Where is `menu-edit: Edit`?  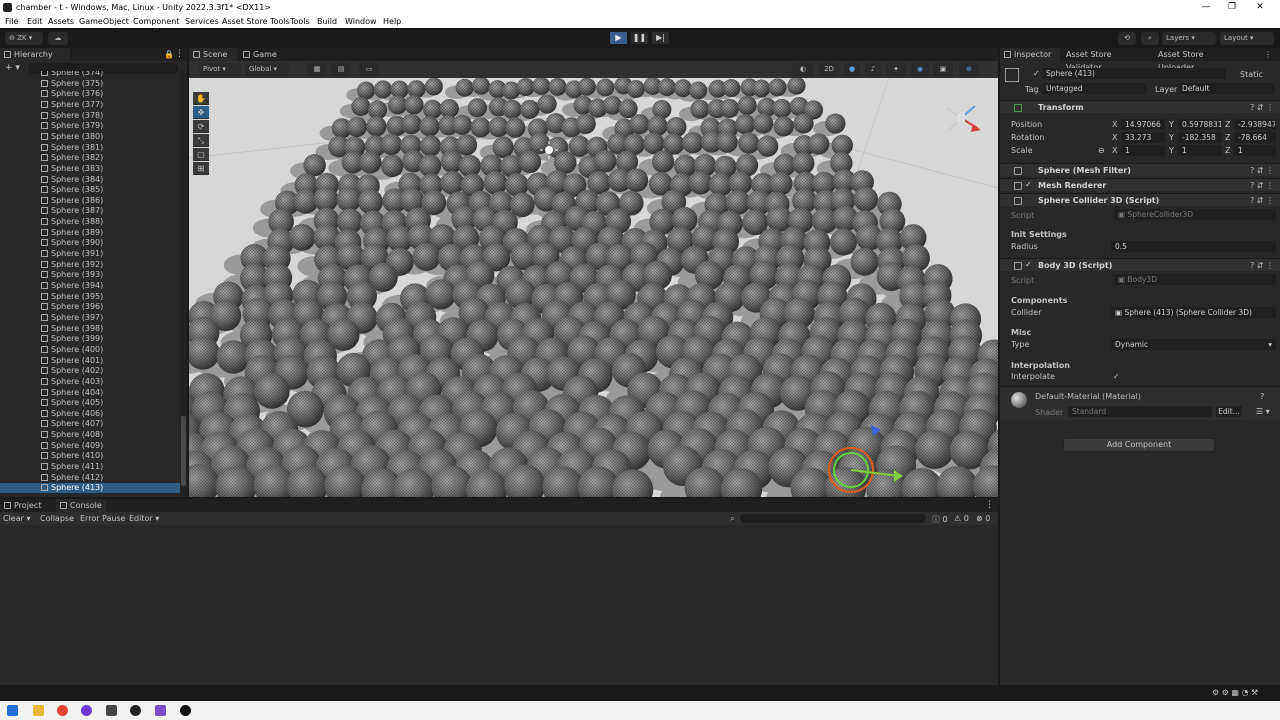 menu-edit: Edit is located at coordinates (35, 21).